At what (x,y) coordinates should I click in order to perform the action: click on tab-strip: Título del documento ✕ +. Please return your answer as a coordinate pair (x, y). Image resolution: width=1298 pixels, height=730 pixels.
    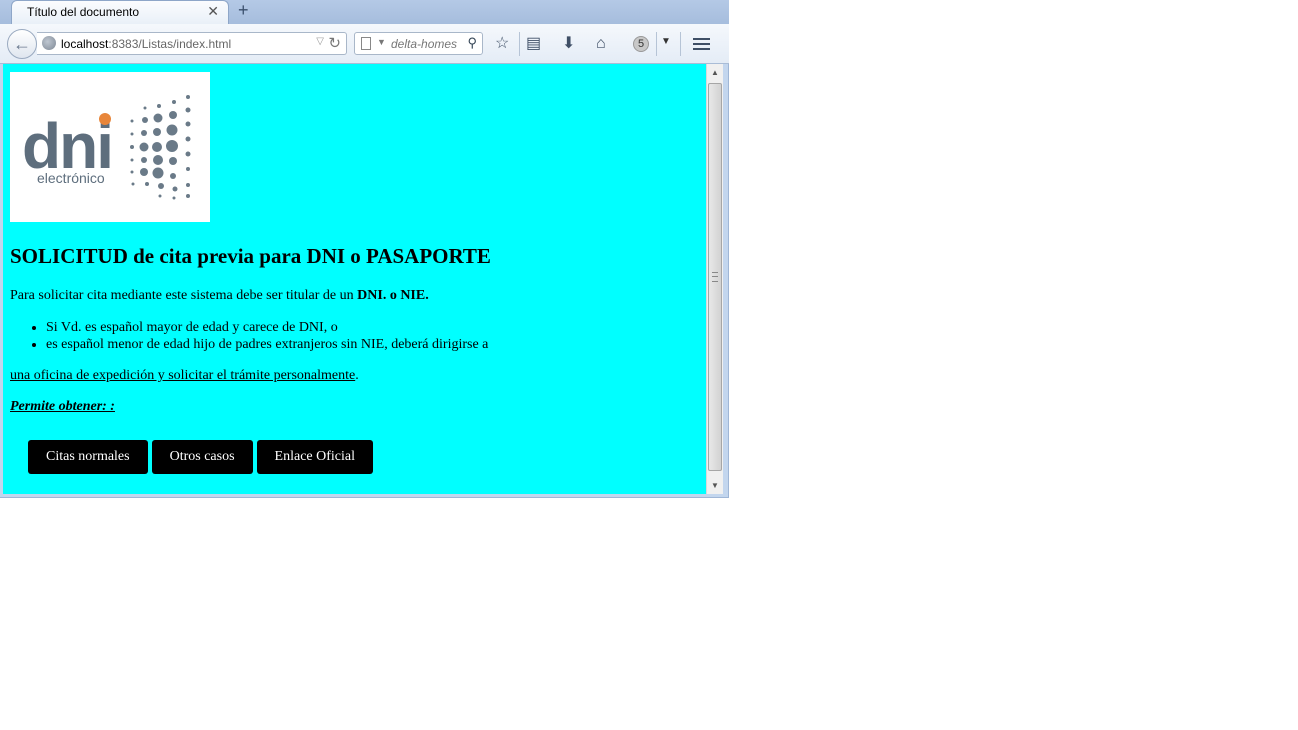
    Looking at the image, I should click on (364, 12).